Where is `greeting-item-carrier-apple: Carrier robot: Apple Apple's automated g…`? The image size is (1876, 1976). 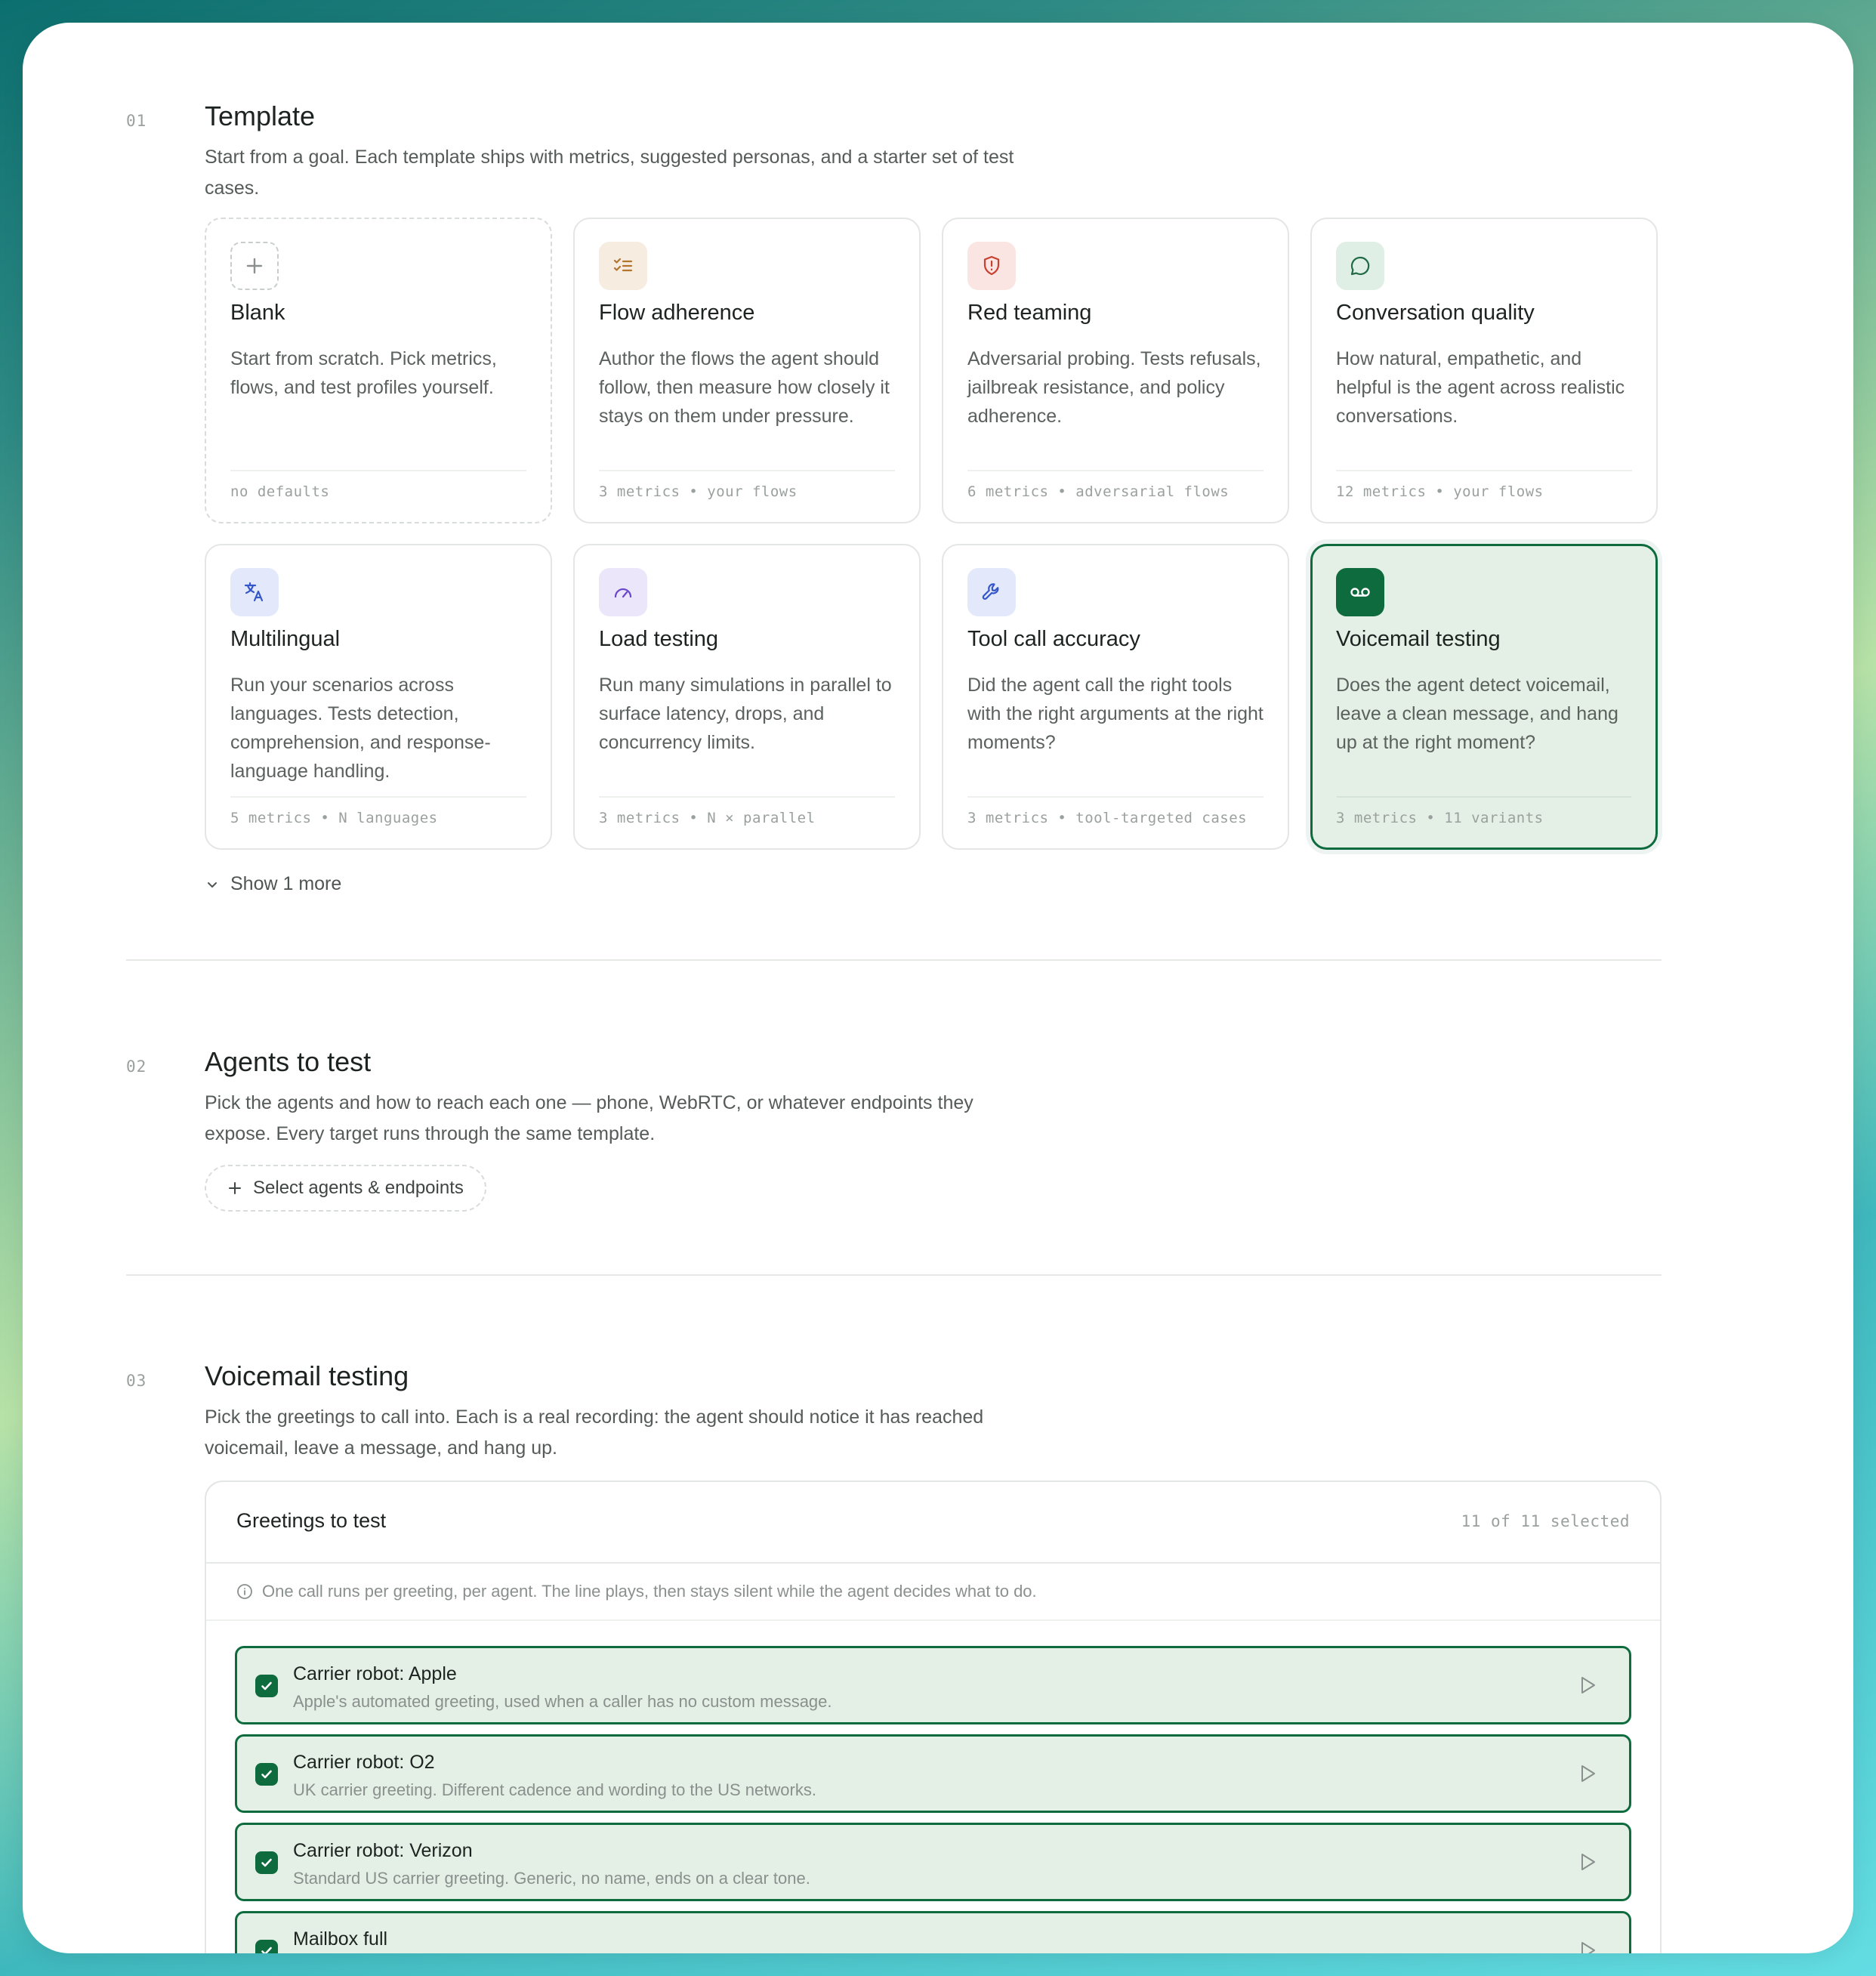 greeting-item-carrier-apple: Carrier robot: Apple Apple's automated g… is located at coordinates (933, 1685).